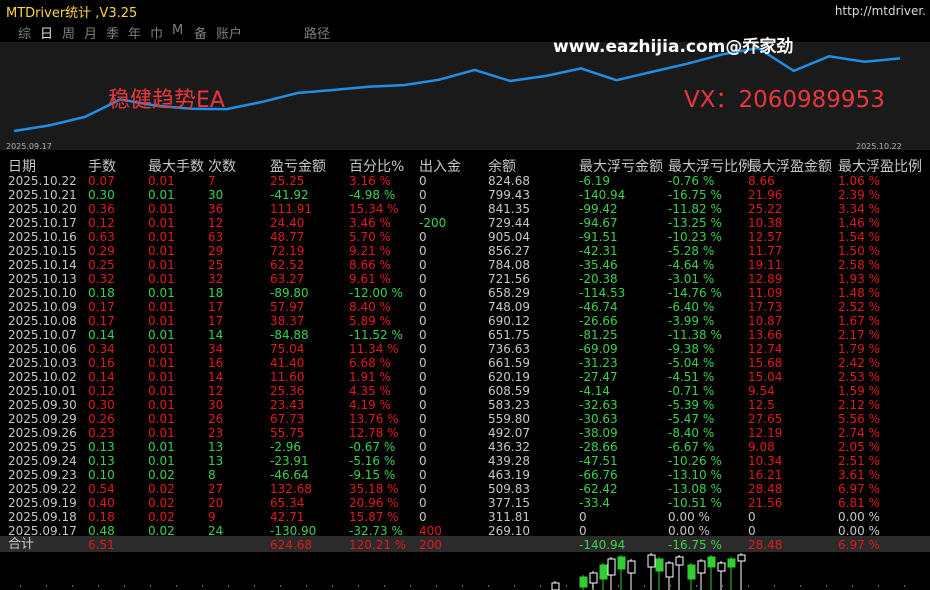 This screenshot has width=930, height=590. Describe the element at coordinates (90, 32) in the screenshot. I see `tab-3: 月` at that location.